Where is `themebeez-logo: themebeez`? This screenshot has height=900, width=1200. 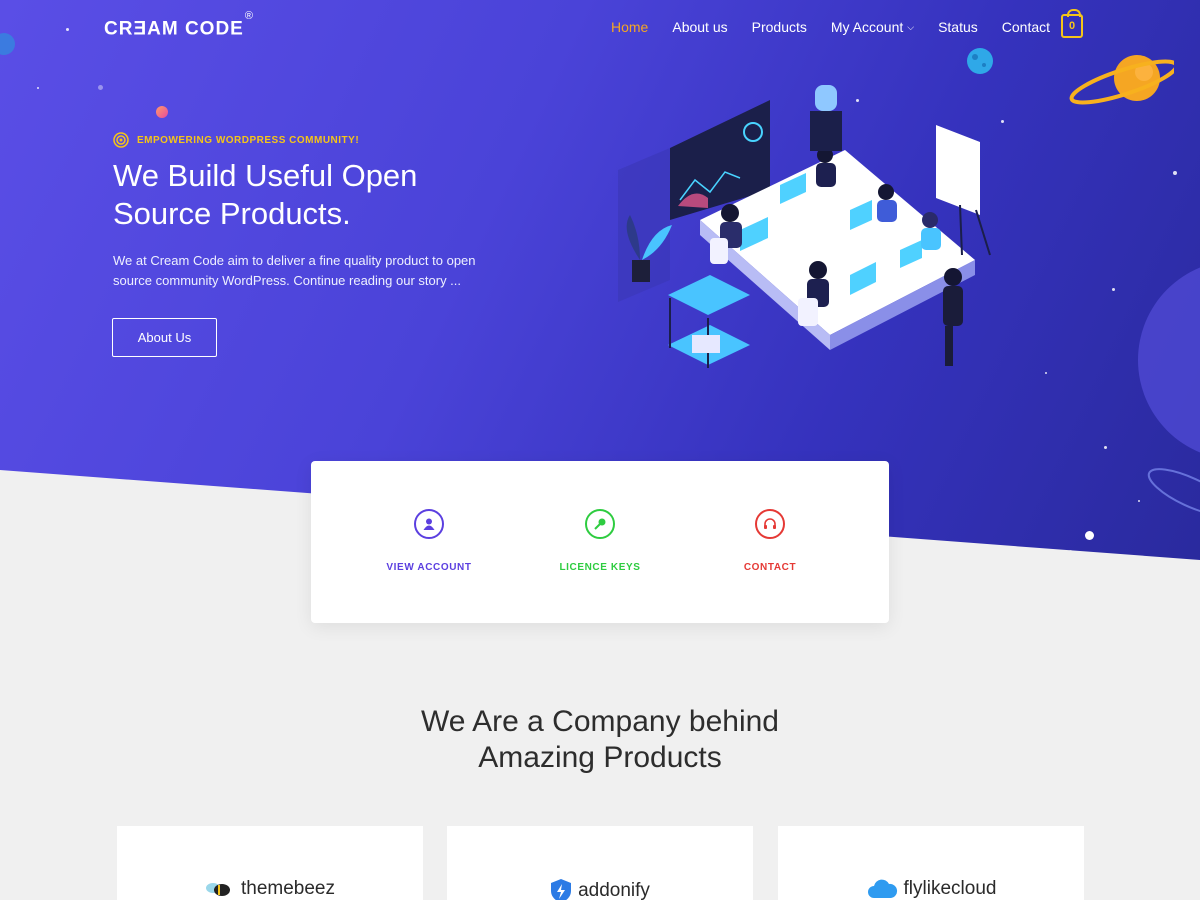 themebeez-logo: themebeez is located at coordinates (270, 889).